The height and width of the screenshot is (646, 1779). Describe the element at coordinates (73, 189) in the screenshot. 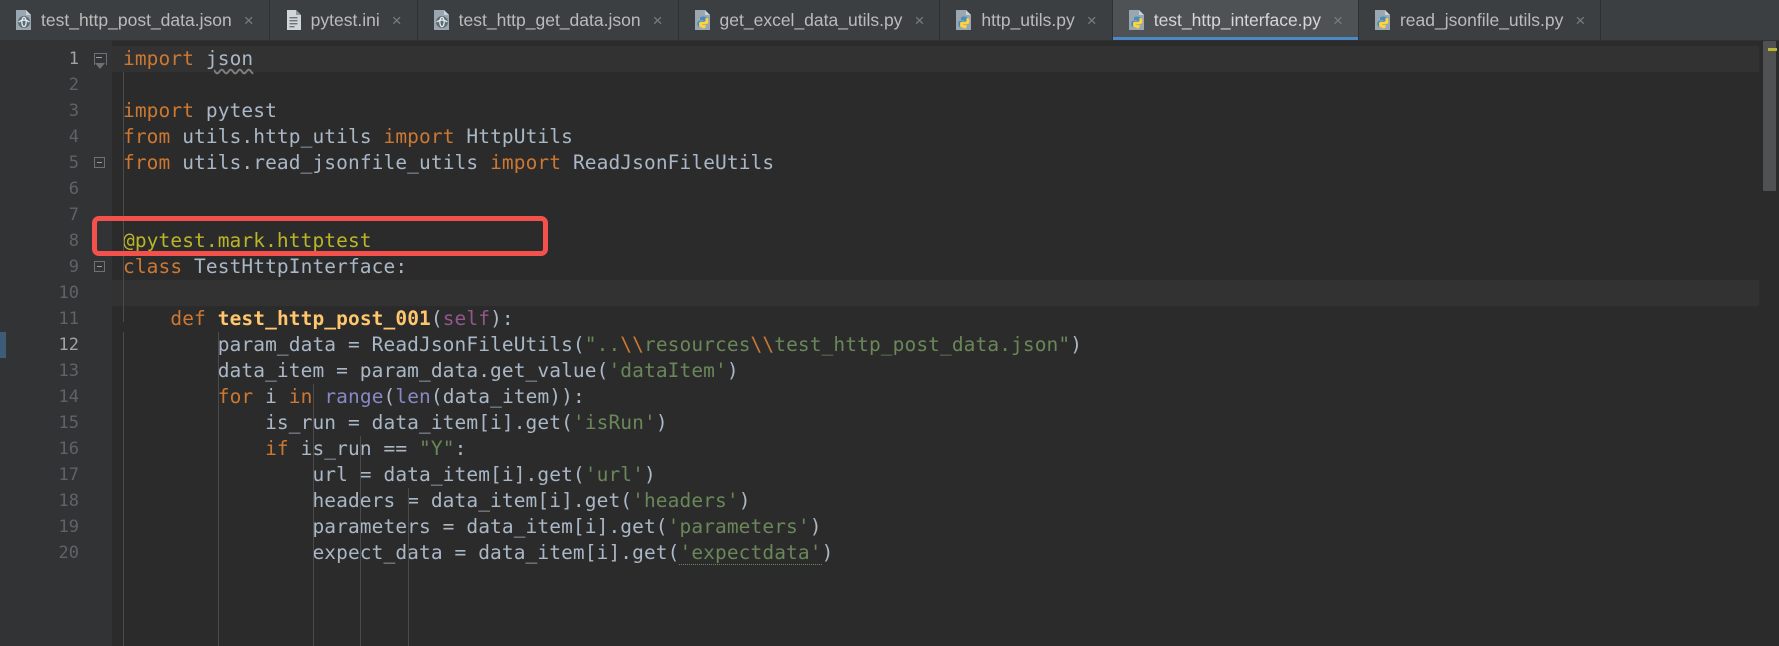

I see `line-number: 6` at that location.